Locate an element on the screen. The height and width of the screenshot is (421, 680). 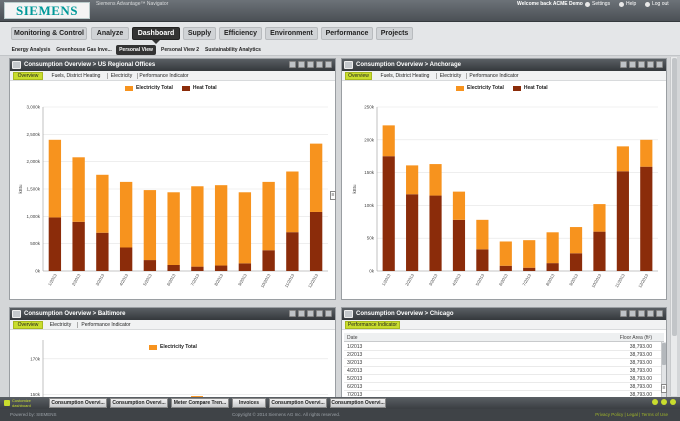
panel-header: Consumption Overview > Anchorage is located at coordinates (504, 65).